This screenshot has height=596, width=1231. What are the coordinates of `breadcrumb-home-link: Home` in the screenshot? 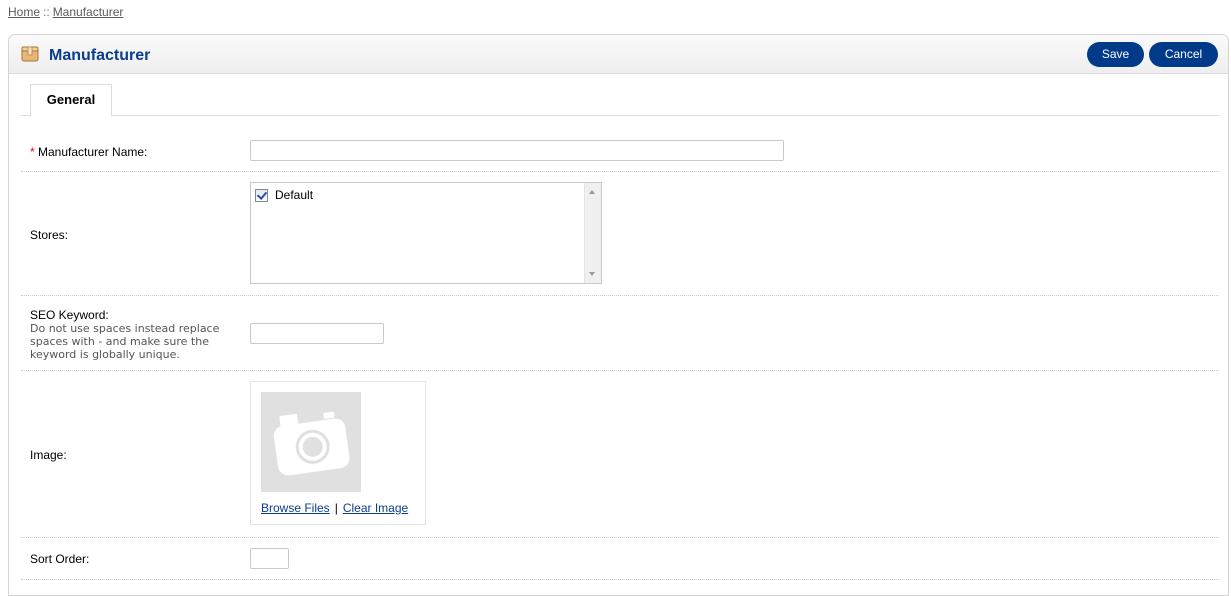 It's located at (24, 12).